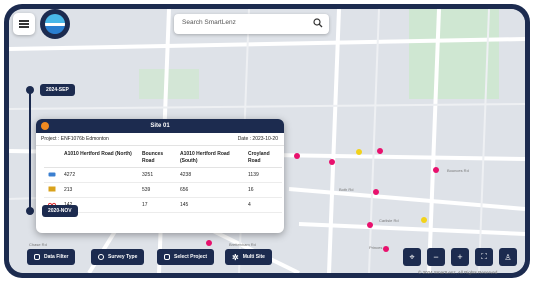  What do you see at coordinates (51, 257) in the screenshot?
I see `data-filter-button: Data Filter` at bounding box center [51, 257].